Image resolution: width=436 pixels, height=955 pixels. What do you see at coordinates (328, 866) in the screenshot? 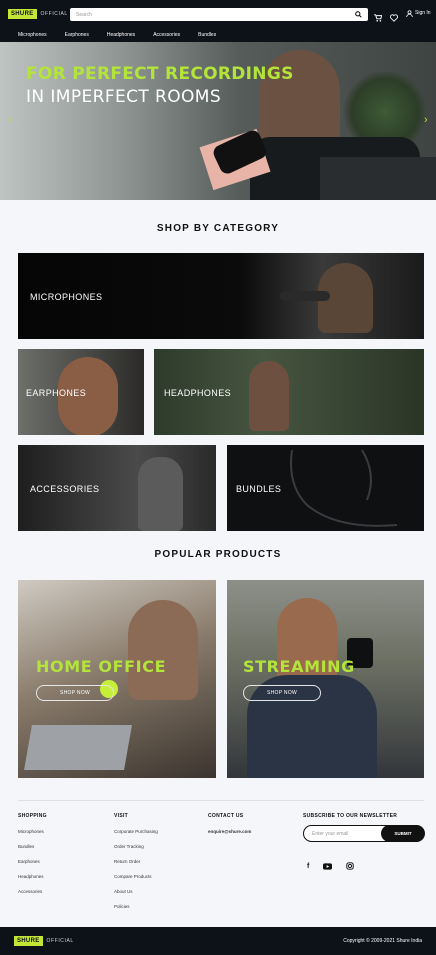
I see `youtube-icon` at bounding box center [328, 866].